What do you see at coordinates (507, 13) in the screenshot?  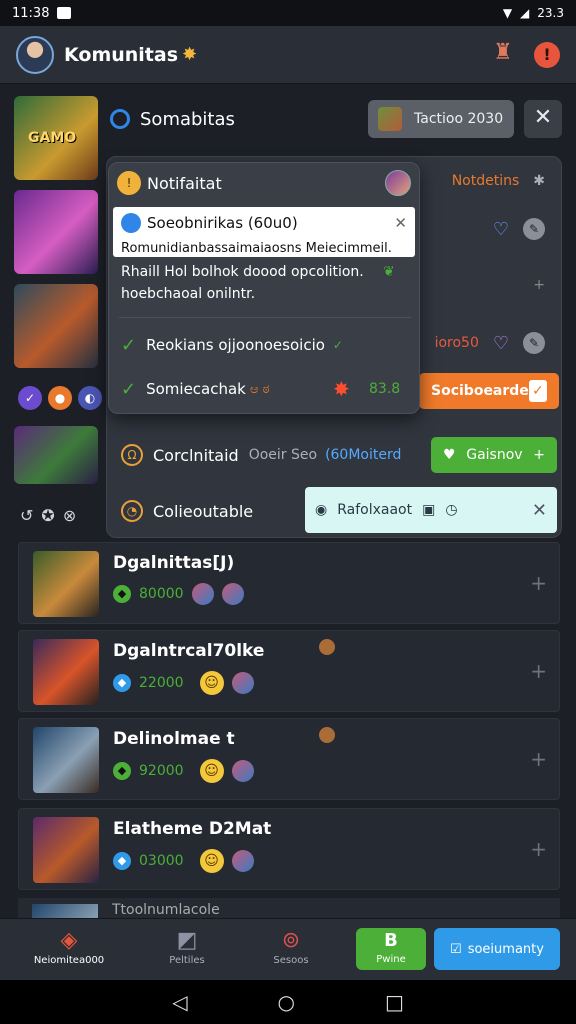 I see `wifi-icon: ▼` at bounding box center [507, 13].